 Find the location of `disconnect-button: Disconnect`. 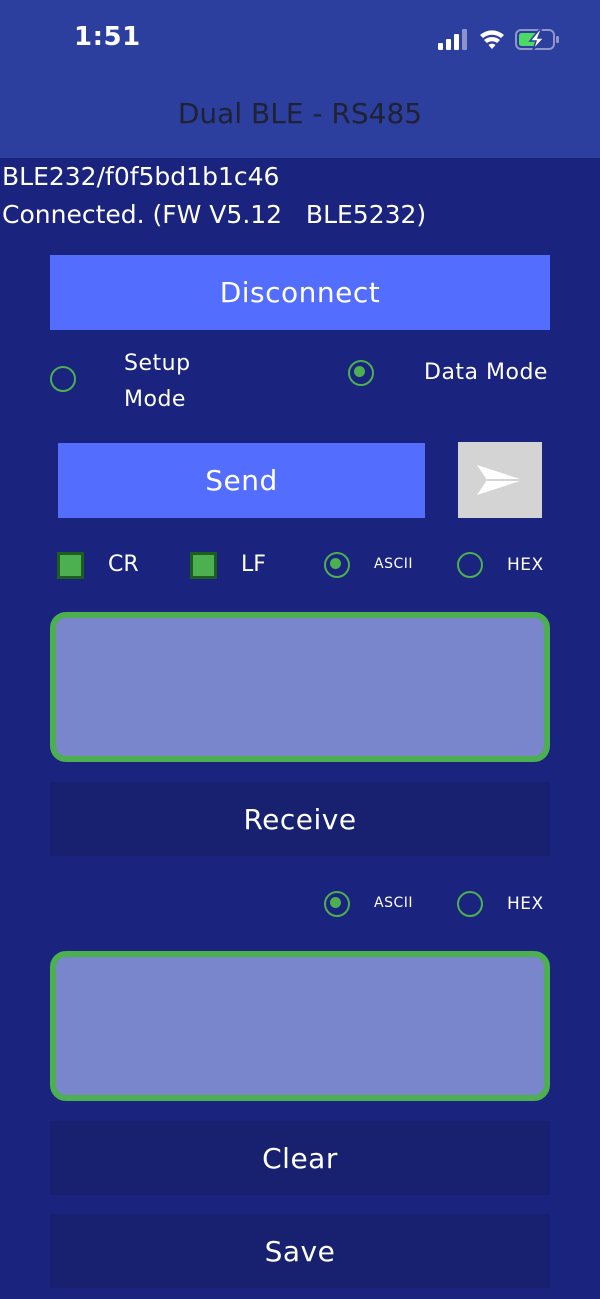

disconnect-button: Disconnect is located at coordinates (300, 292).